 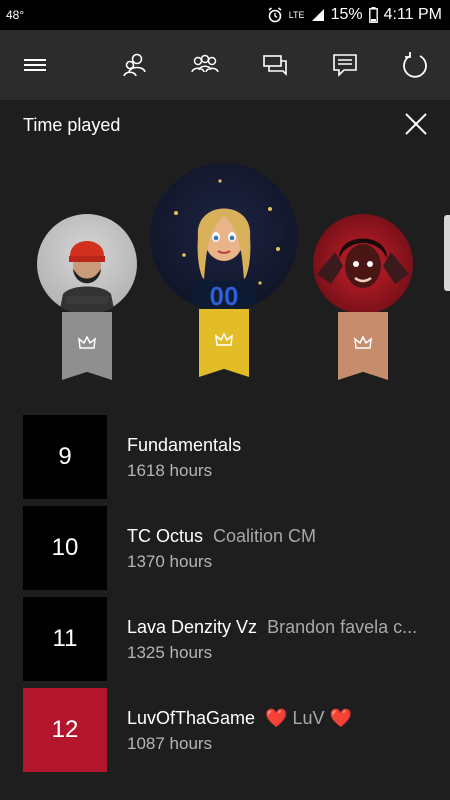 I want to click on messages-icon, so click(x=275, y=65).